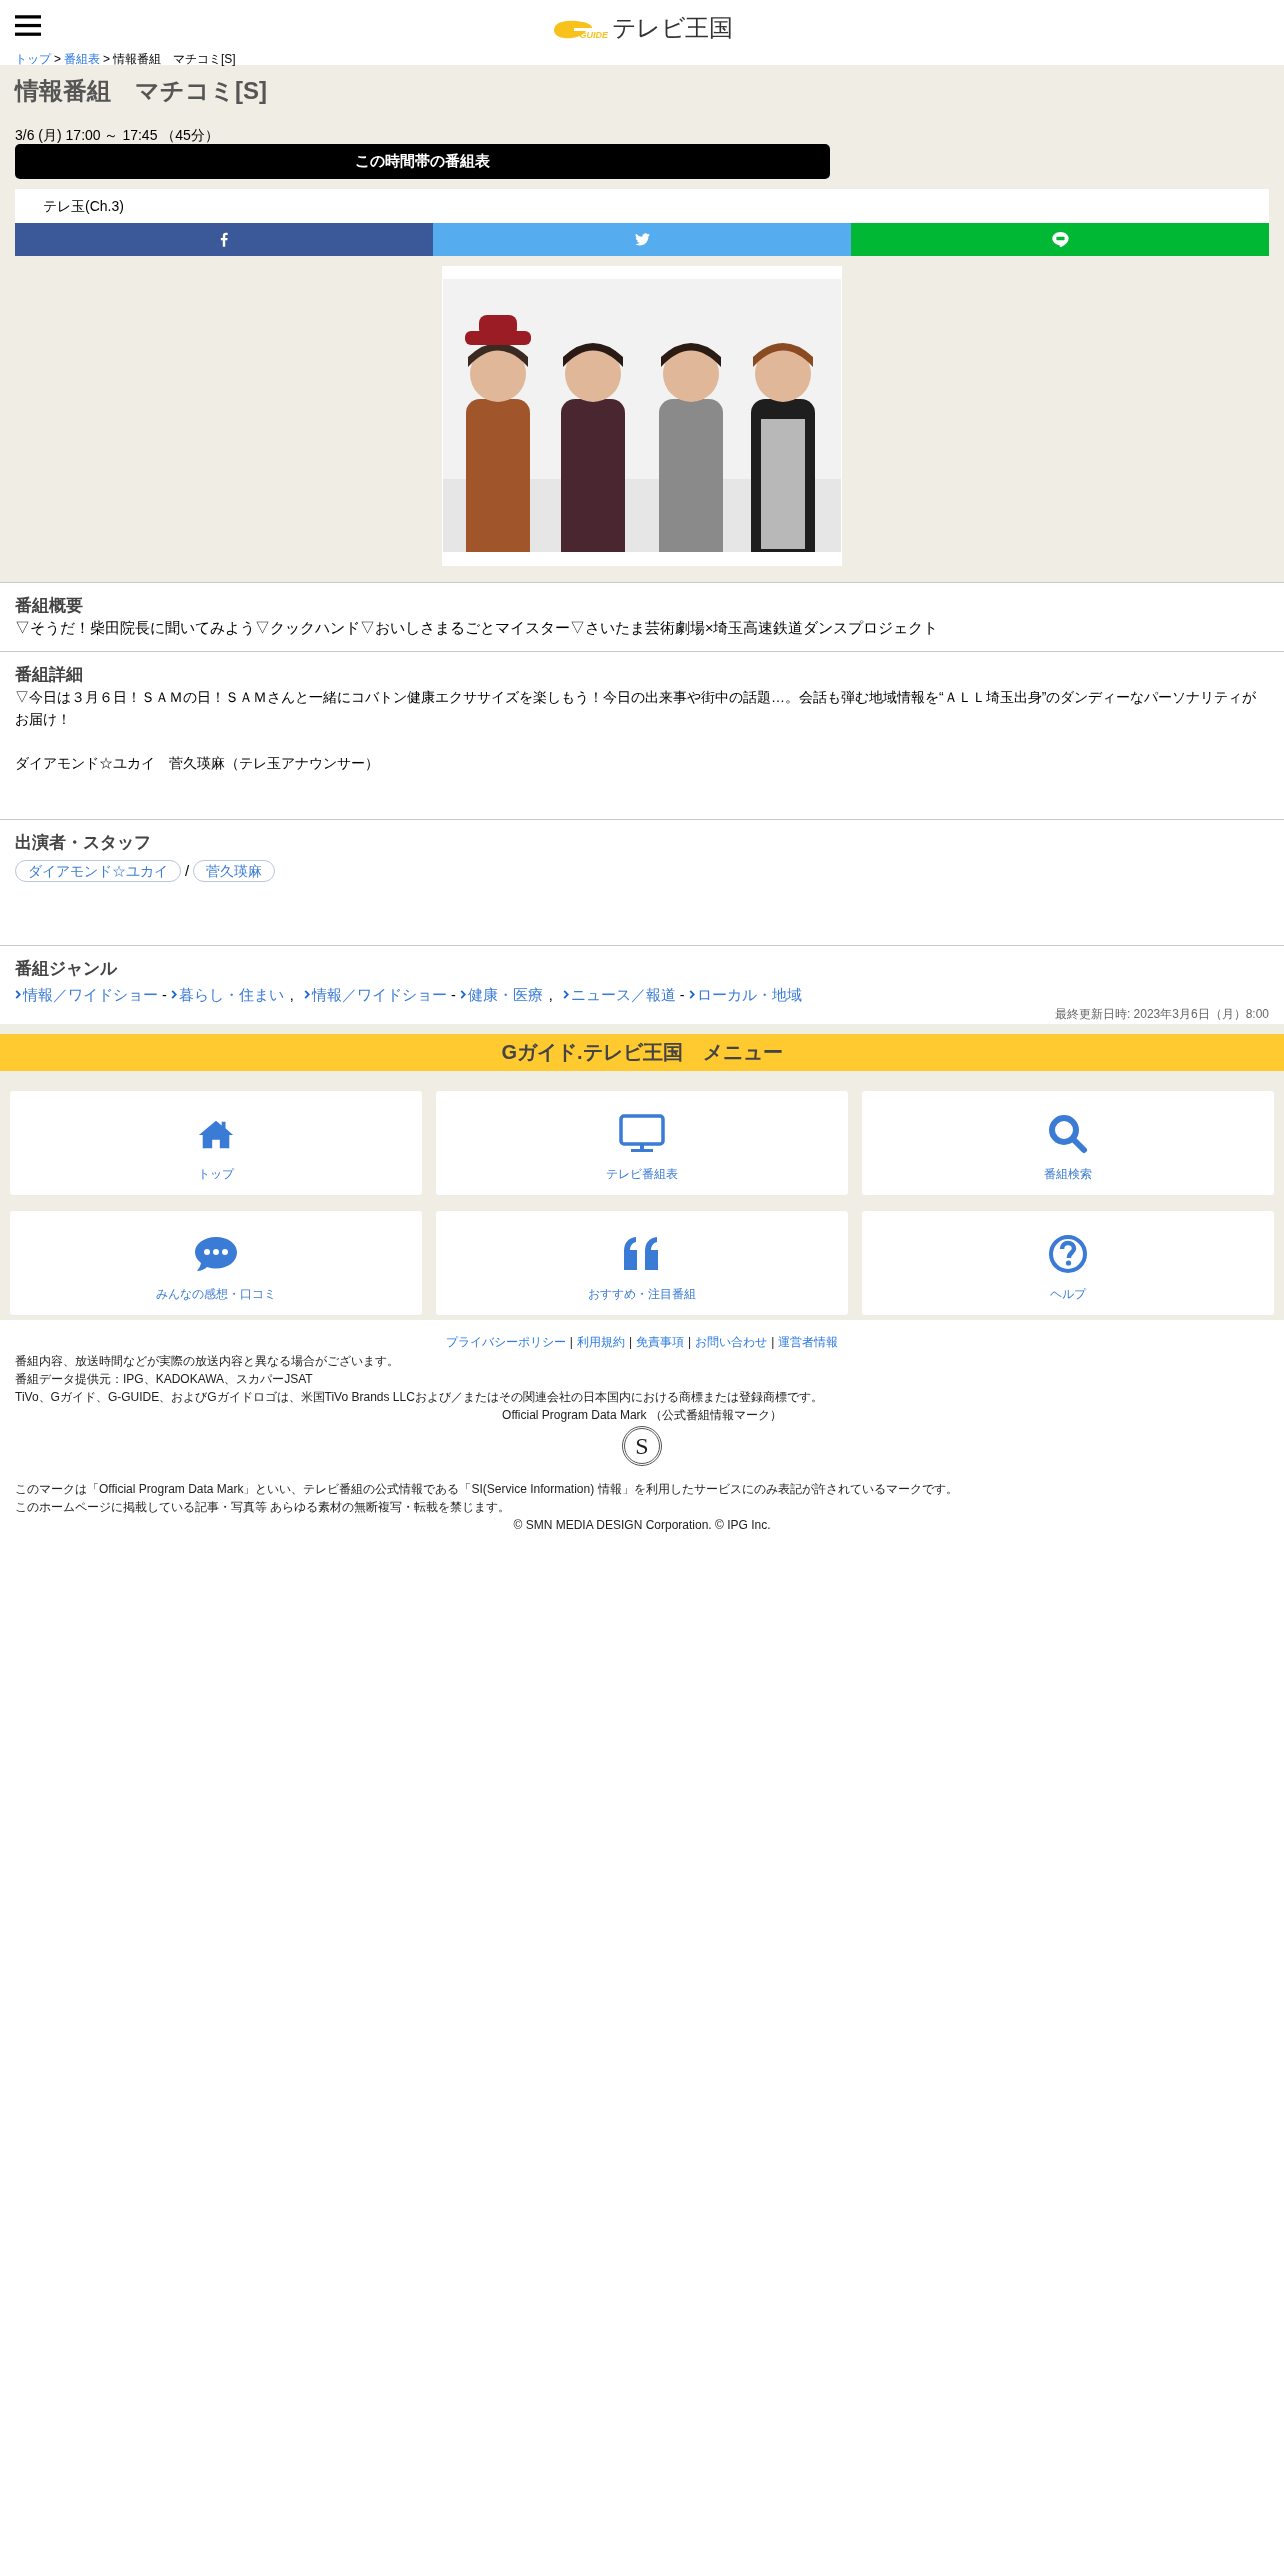 The width and height of the screenshot is (1284, 2568). What do you see at coordinates (231, 994) in the screenshot?
I see `genre-link: 暮らし・住まい` at bounding box center [231, 994].